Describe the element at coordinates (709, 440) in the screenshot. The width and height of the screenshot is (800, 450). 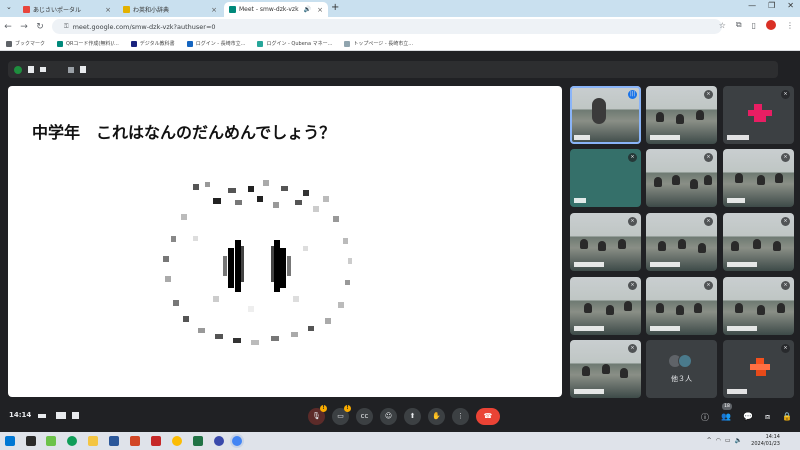
I see `tray-chevron-icon: ^` at that location.